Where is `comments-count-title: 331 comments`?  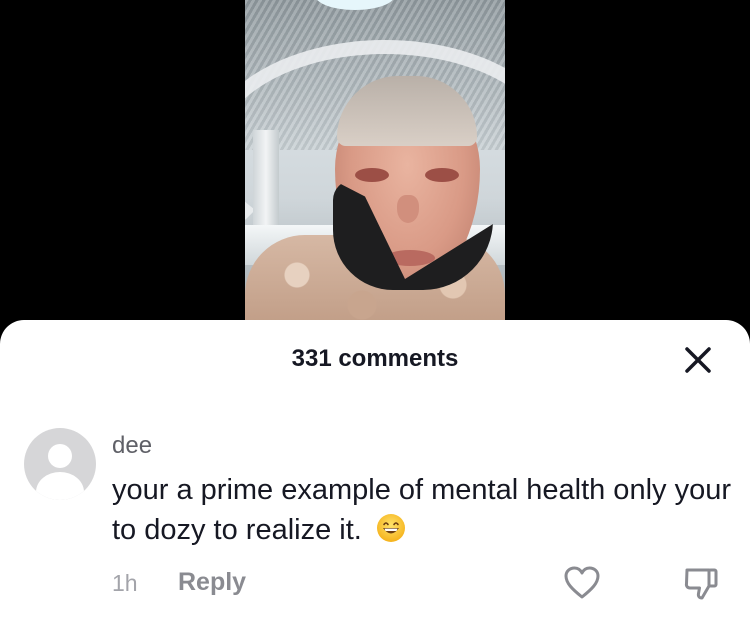
comments-count-title: 331 comments is located at coordinates (375, 358).